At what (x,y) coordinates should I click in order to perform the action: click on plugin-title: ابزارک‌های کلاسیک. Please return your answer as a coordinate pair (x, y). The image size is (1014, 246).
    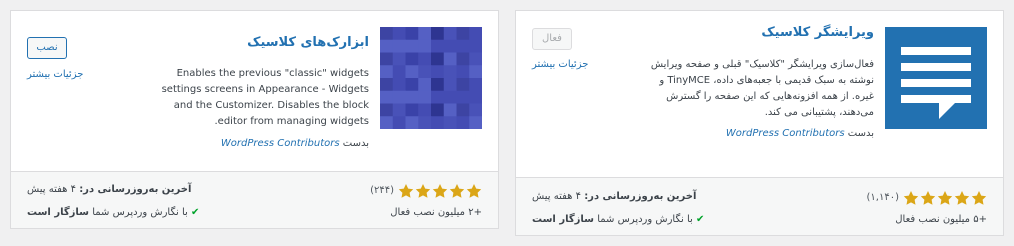
    Looking at the image, I should click on (308, 42).